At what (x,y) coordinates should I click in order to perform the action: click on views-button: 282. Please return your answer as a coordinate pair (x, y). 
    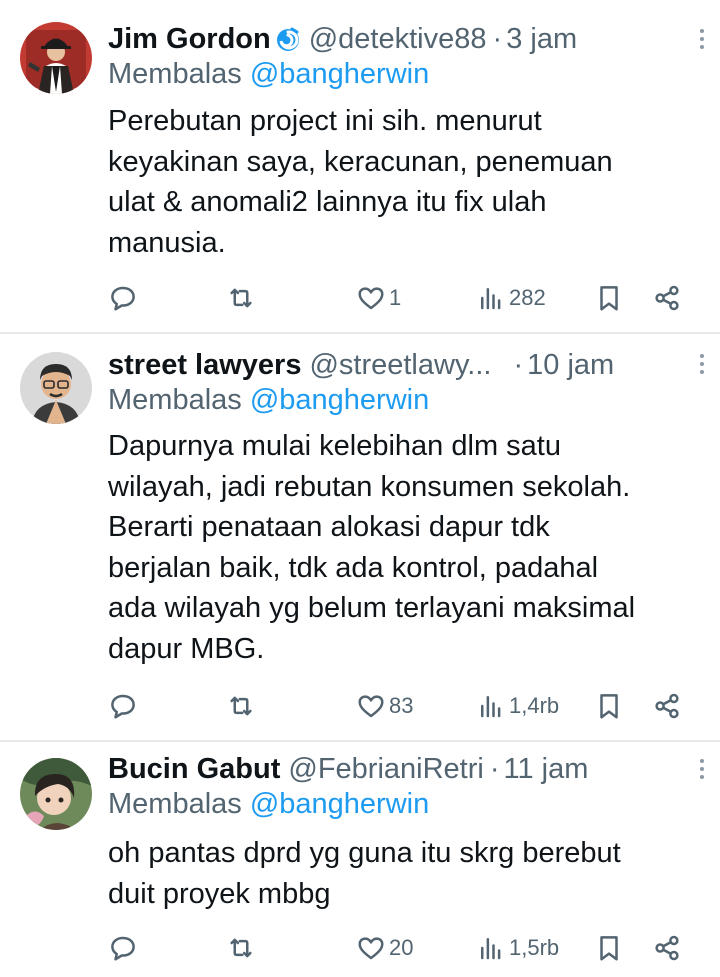
    Looking at the image, I should click on (511, 298).